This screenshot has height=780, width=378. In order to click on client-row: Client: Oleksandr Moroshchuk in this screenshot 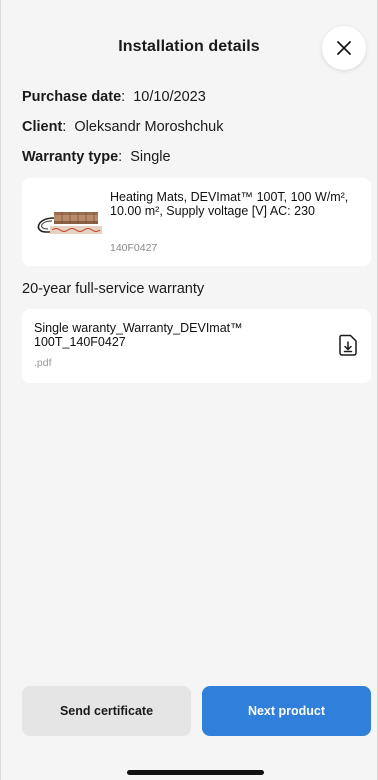, I will do `click(123, 127)`.